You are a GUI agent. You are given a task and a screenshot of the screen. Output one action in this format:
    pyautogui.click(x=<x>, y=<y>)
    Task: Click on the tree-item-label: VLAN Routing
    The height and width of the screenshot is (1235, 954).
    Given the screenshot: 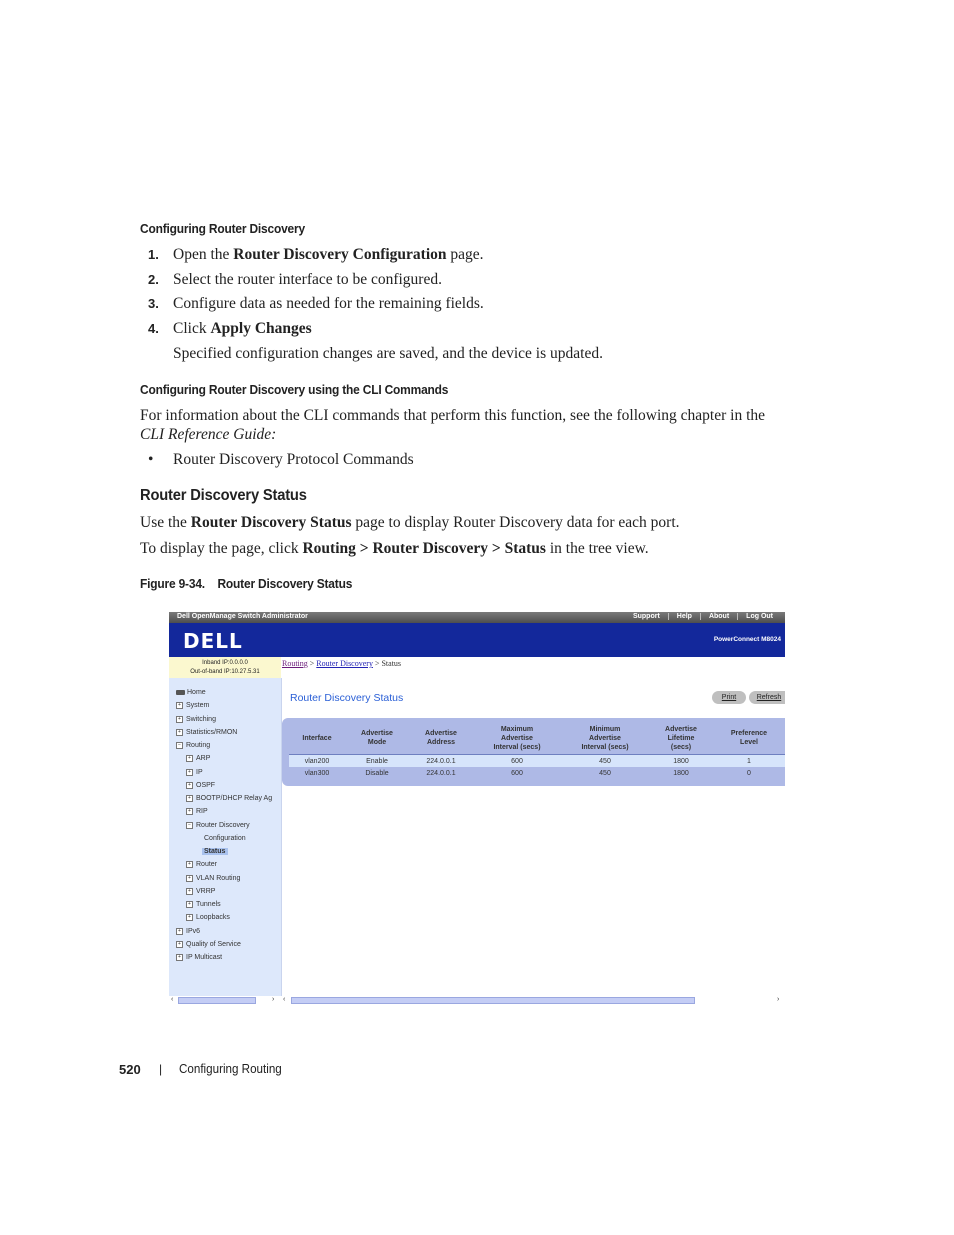 What is the action you would take?
    pyautogui.click(x=218, y=878)
    